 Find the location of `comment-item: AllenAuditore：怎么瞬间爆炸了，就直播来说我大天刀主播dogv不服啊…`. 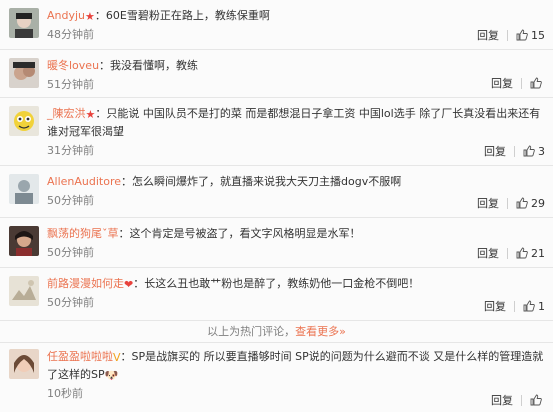

comment-item: AllenAuditore：怎么瞬间爆炸了，就直播来说我大天刀主播dogv不服啊… is located at coordinates (276, 192).